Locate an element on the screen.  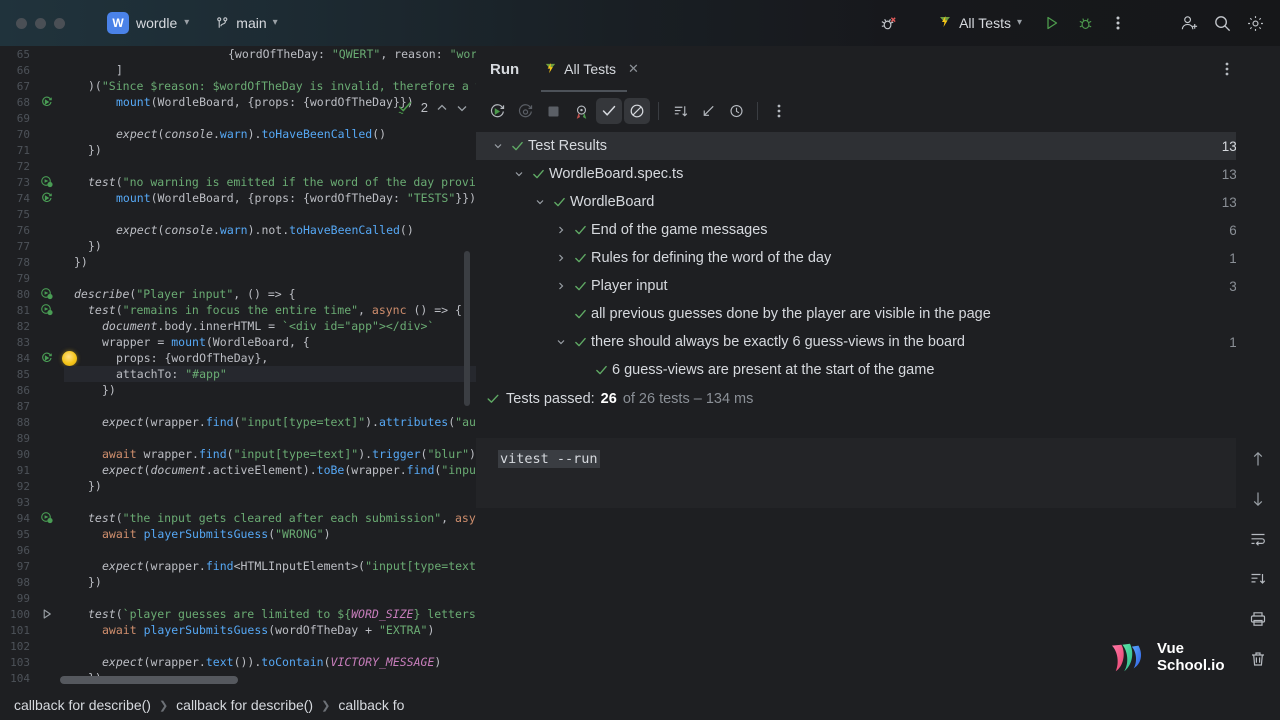
code-line: 77}) is located at coordinates (238, 246).